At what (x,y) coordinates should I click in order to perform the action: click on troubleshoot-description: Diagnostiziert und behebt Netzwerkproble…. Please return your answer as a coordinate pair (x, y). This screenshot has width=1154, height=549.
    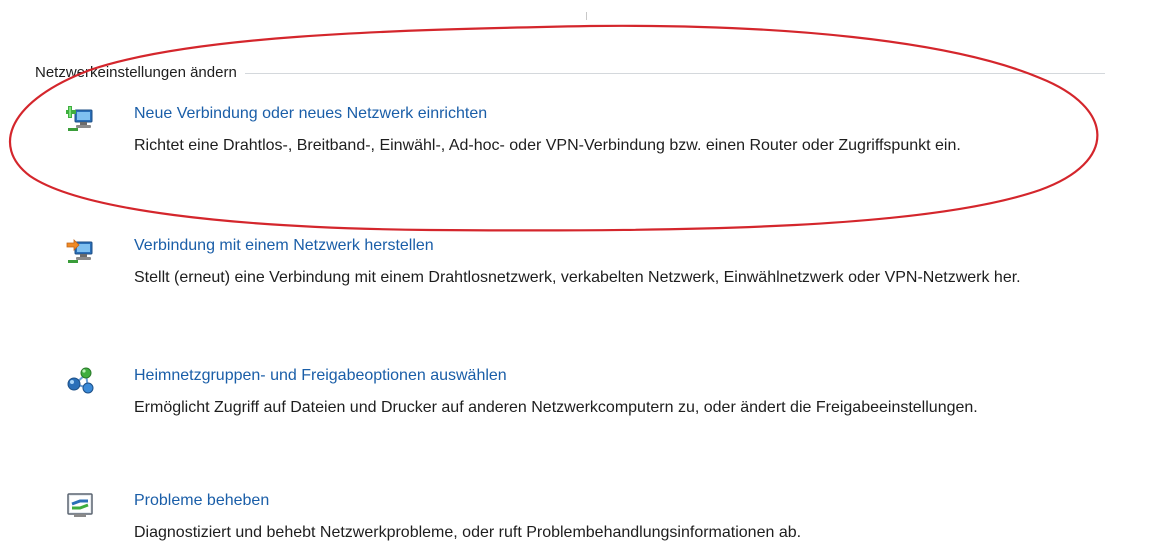
    Looking at the image, I should click on (468, 532).